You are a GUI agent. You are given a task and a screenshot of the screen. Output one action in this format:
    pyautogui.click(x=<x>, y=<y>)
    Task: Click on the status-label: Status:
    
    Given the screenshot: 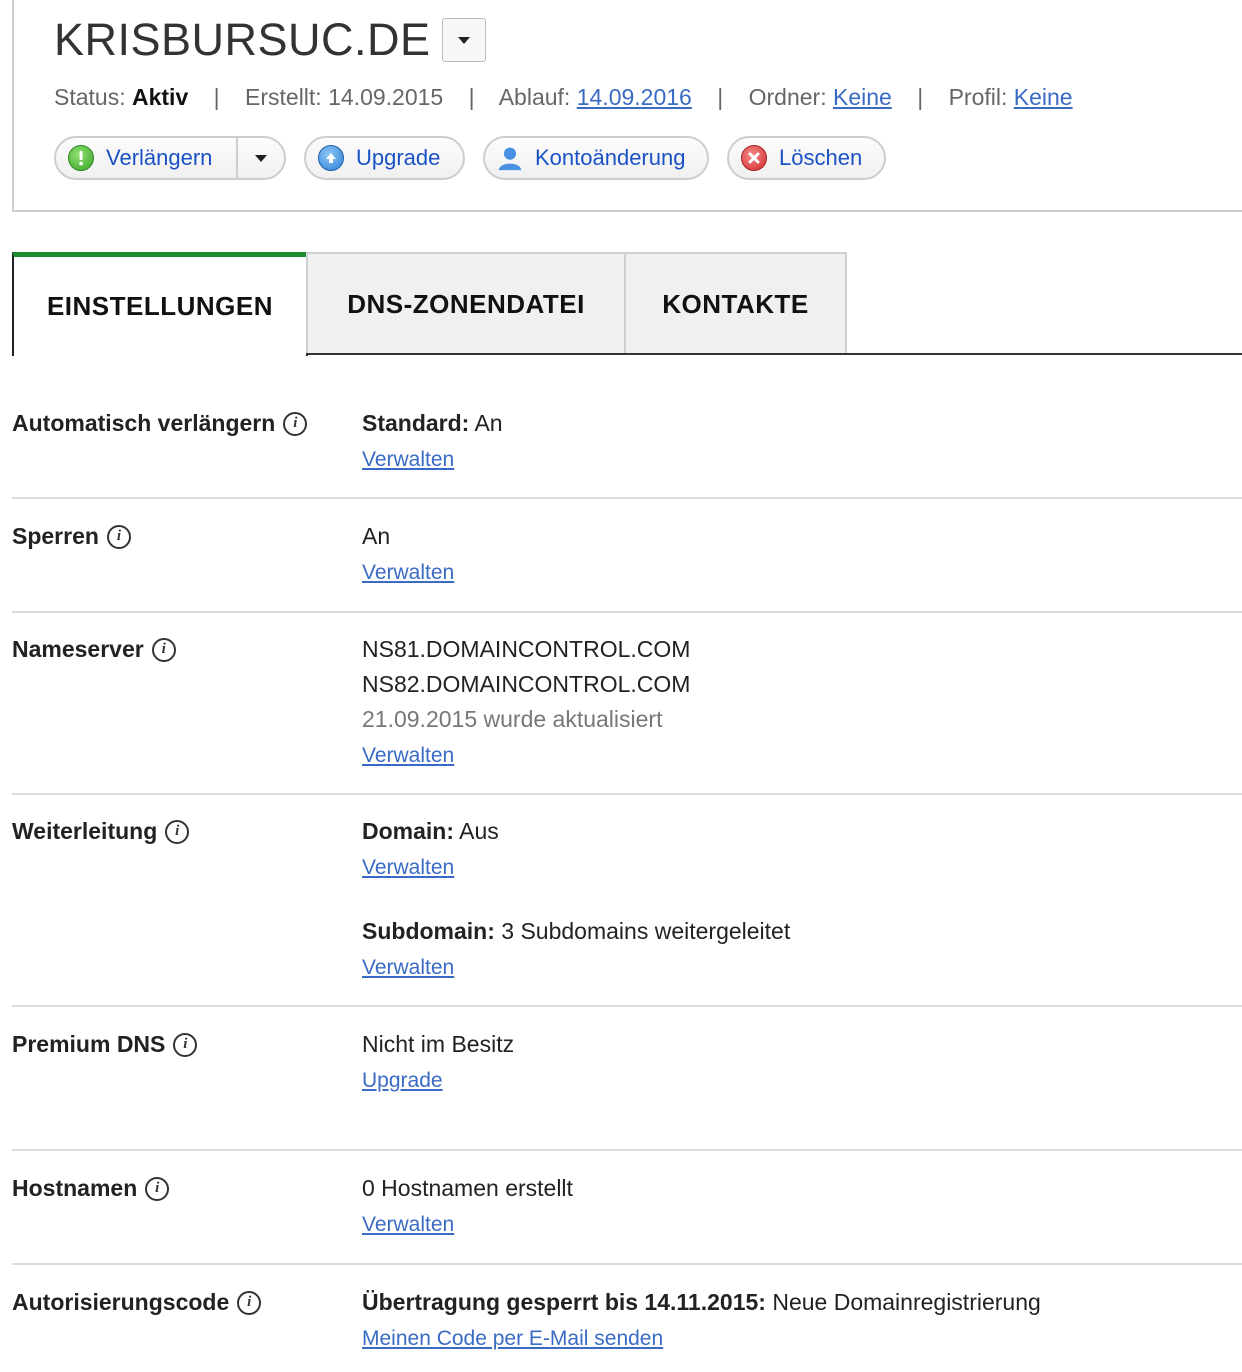 What is the action you would take?
    pyautogui.click(x=90, y=97)
    